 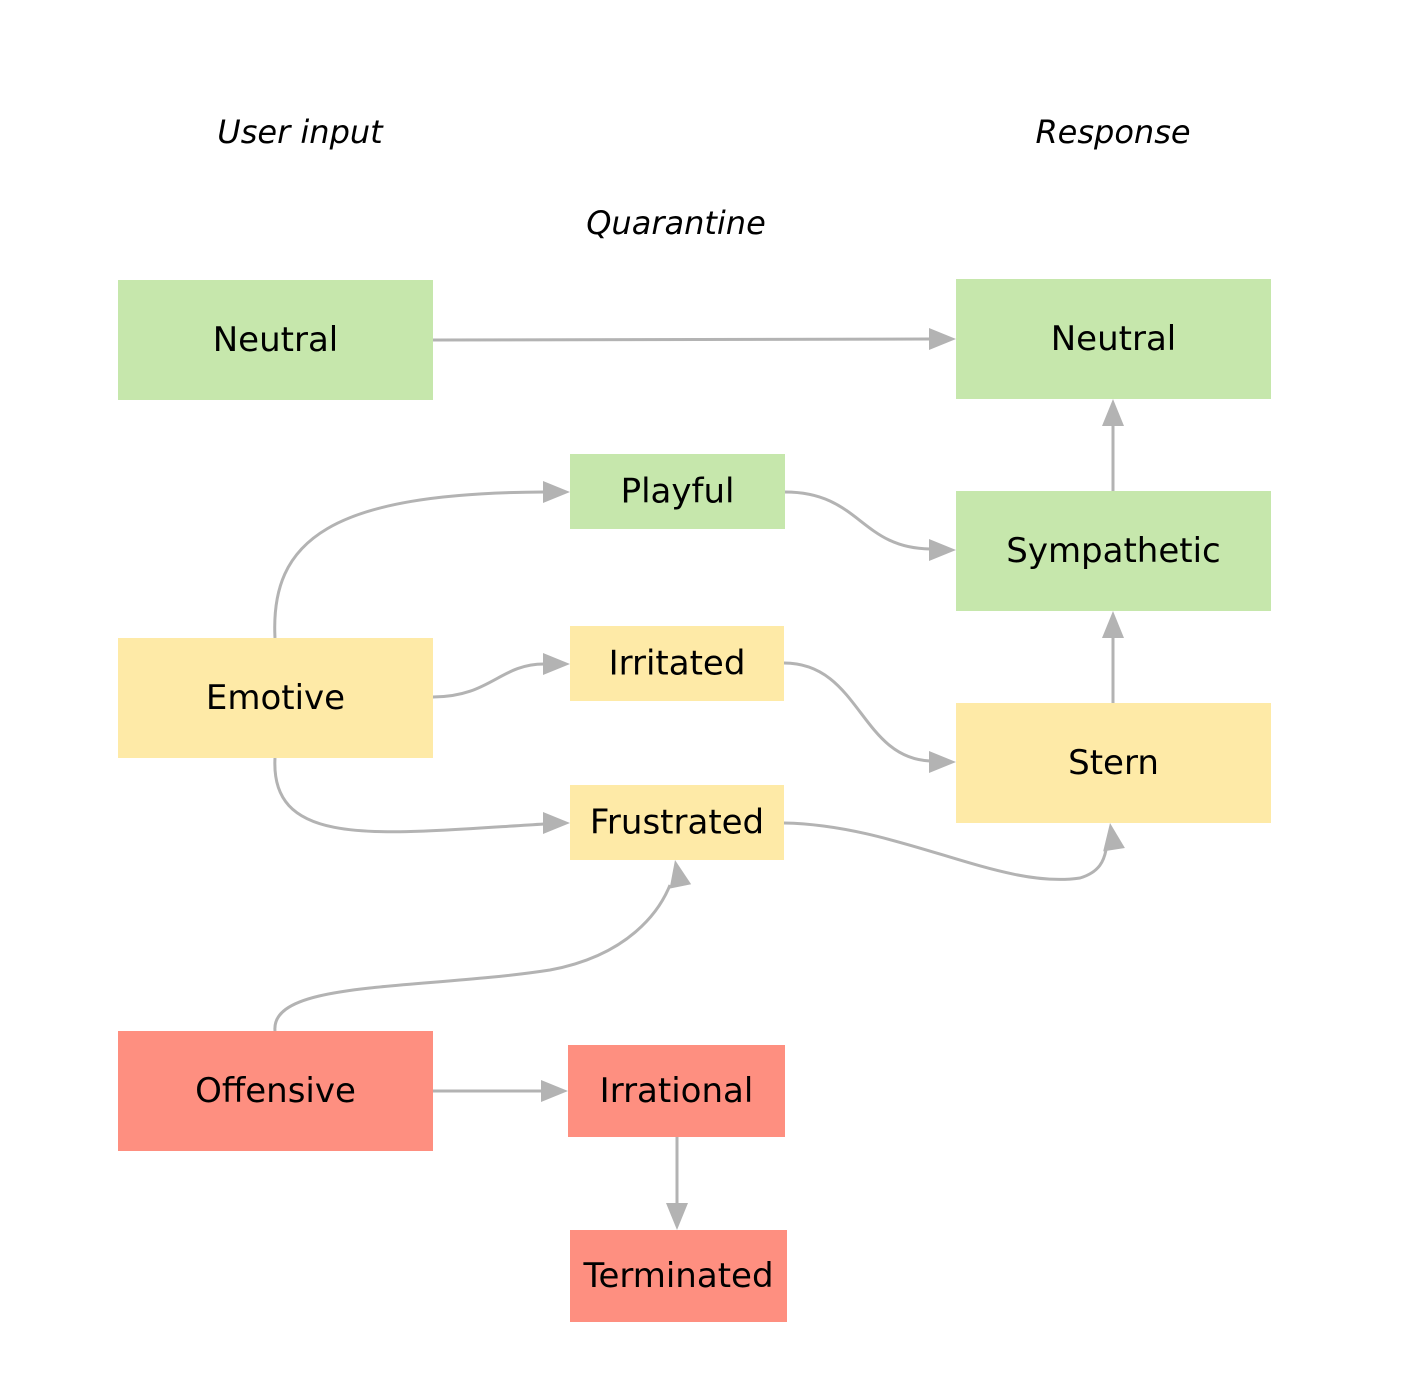 I want to click on node-offensive: Offensive, so click(x=275, y=1091).